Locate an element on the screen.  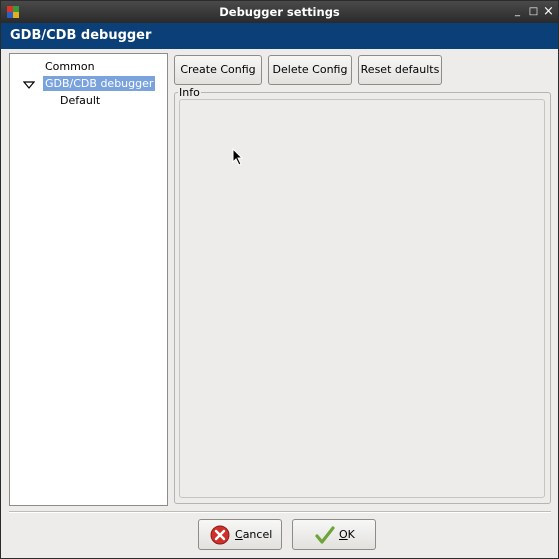
expander-triangle-icon is located at coordinates (29, 85).